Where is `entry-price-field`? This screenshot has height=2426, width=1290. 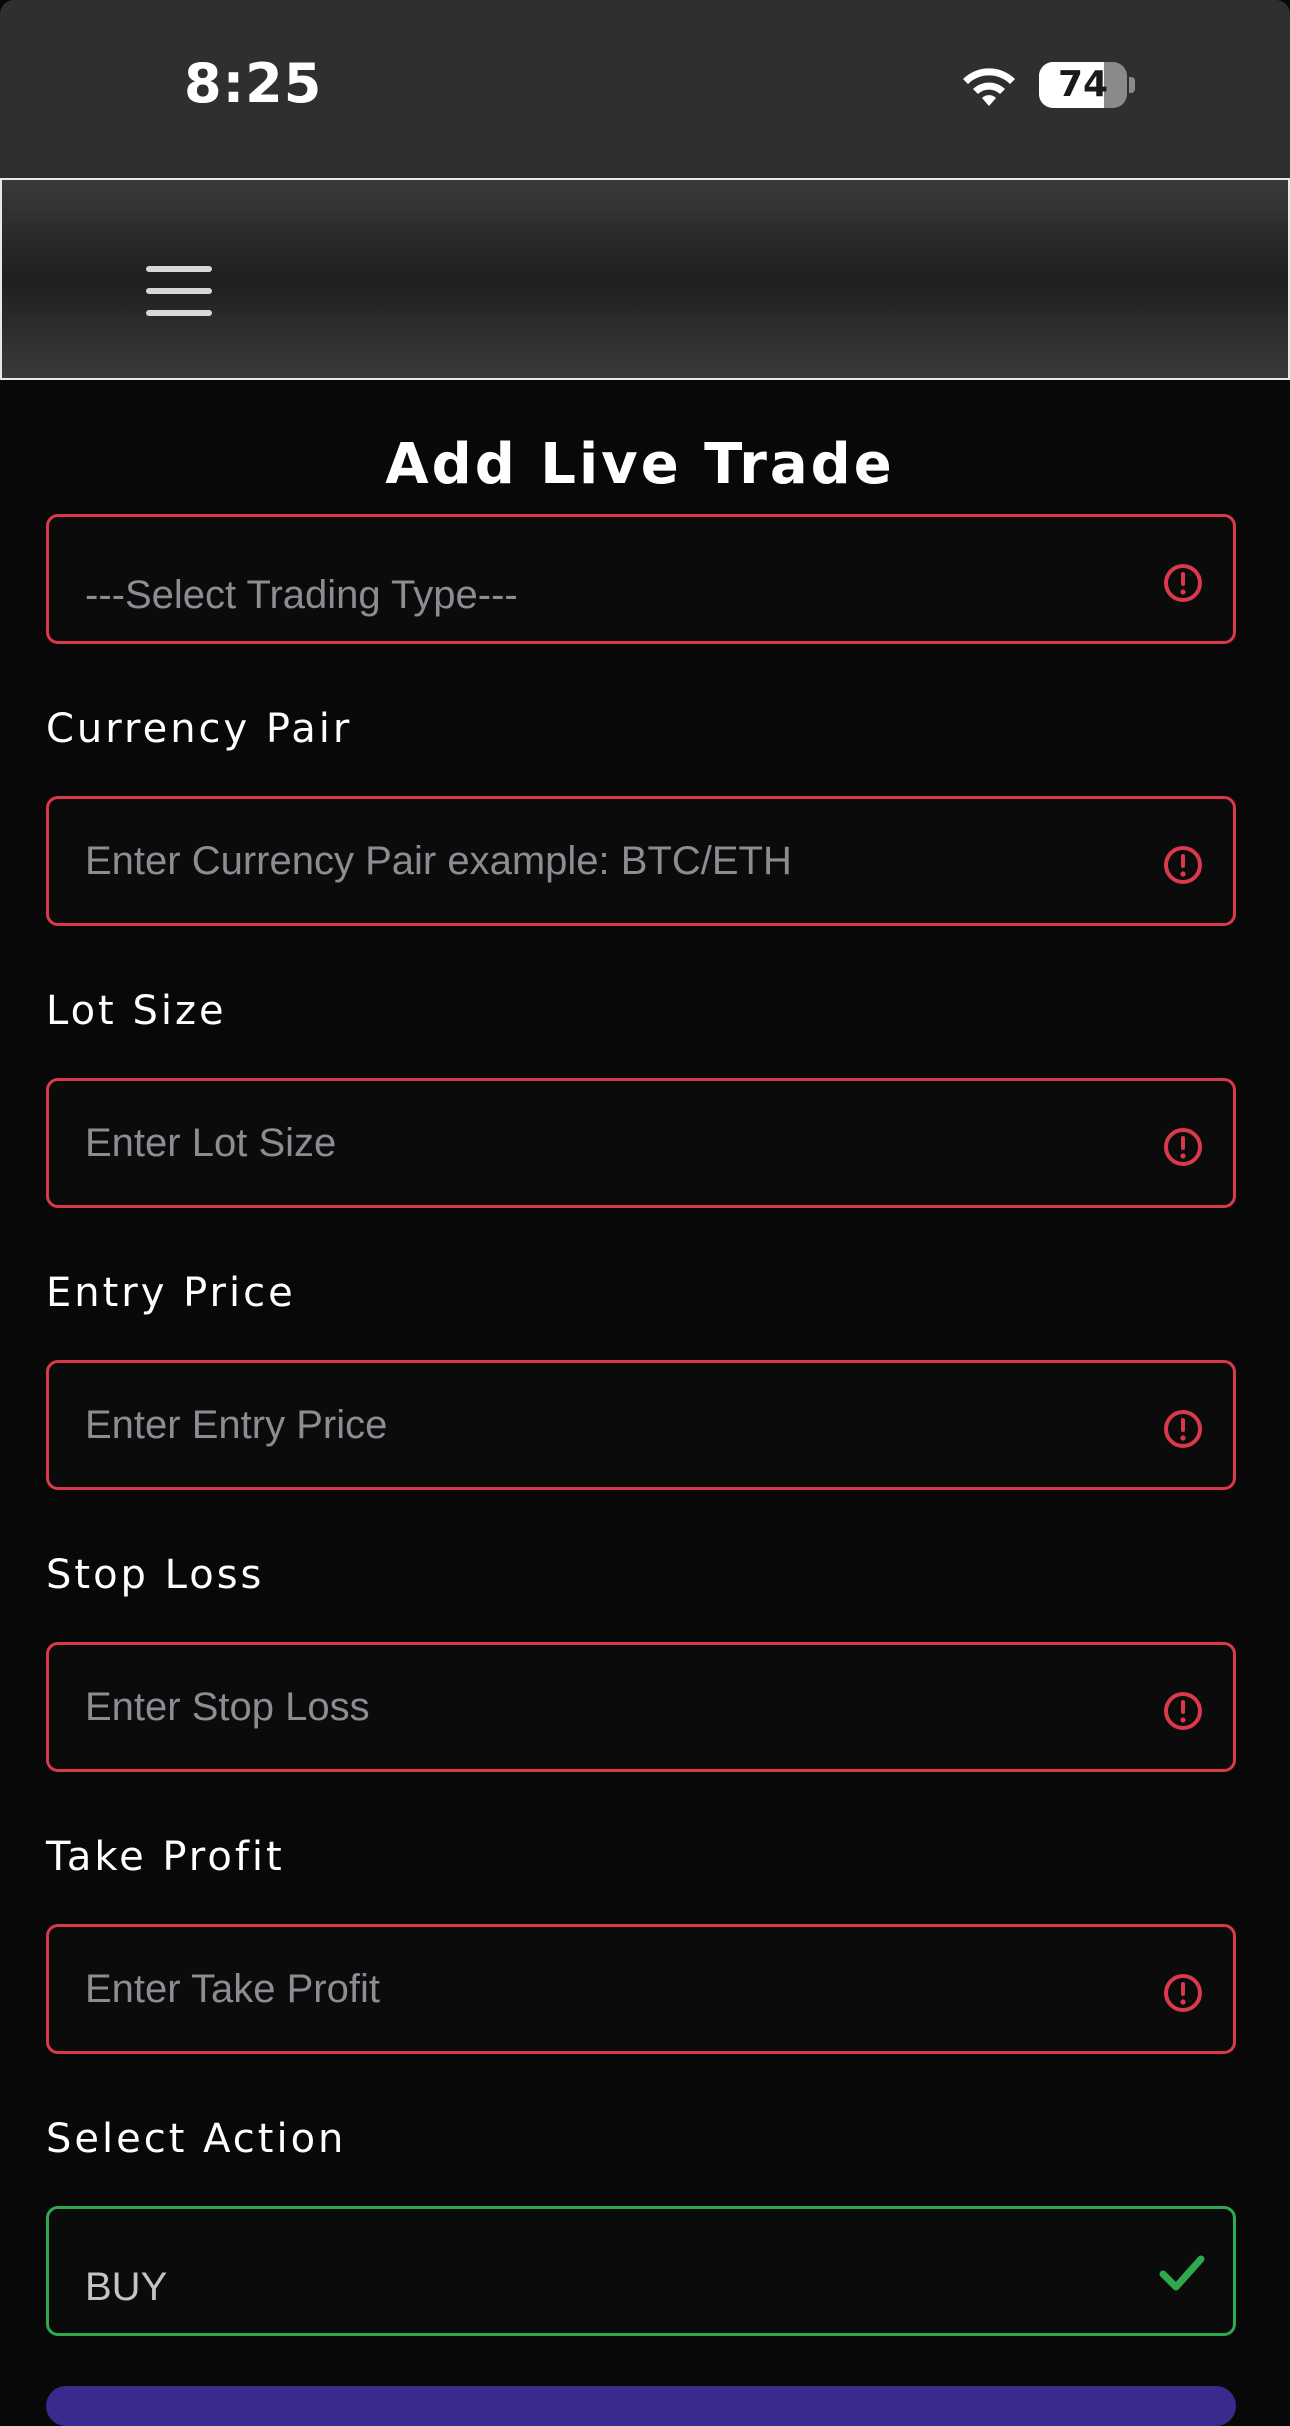
entry-price-field is located at coordinates (641, 1425).